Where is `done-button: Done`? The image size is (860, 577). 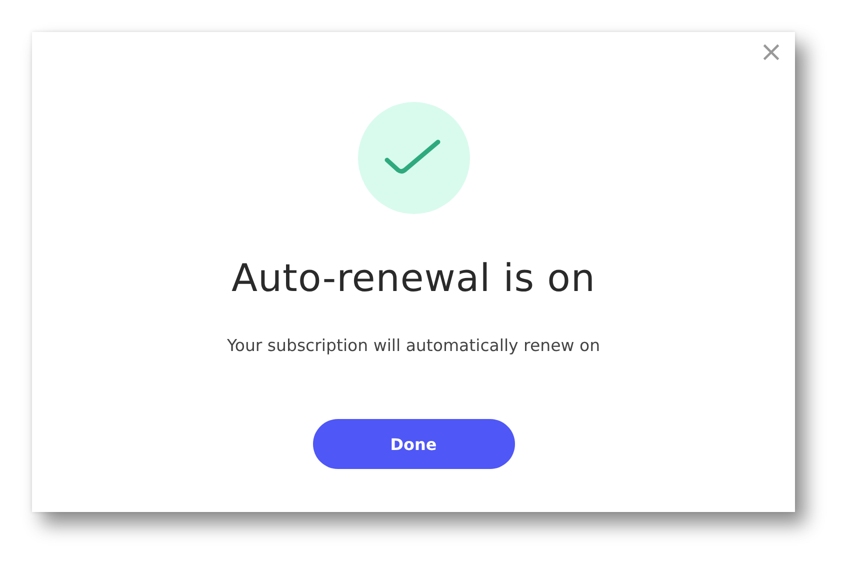
done-button: Done is located at coordinates (413, 444).